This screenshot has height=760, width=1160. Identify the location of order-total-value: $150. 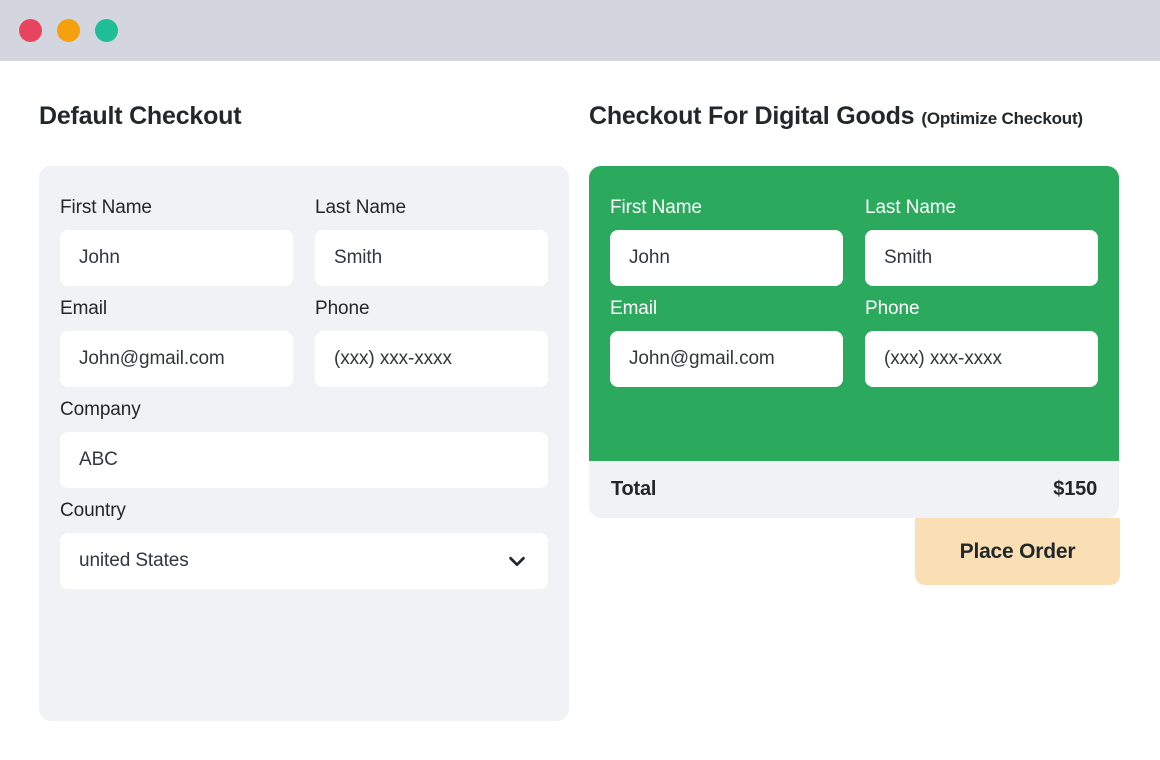
(1075, 489).